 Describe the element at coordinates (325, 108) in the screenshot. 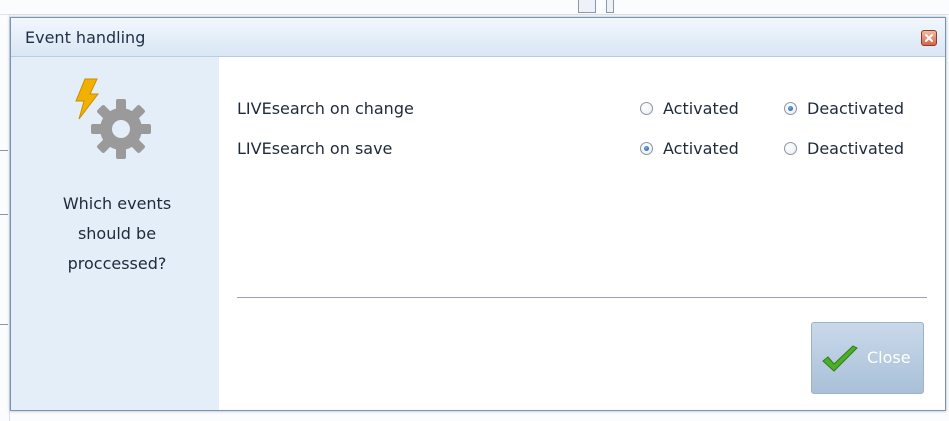

I see `livesearch-on-change-label: LIVEsearch on change` at that location.